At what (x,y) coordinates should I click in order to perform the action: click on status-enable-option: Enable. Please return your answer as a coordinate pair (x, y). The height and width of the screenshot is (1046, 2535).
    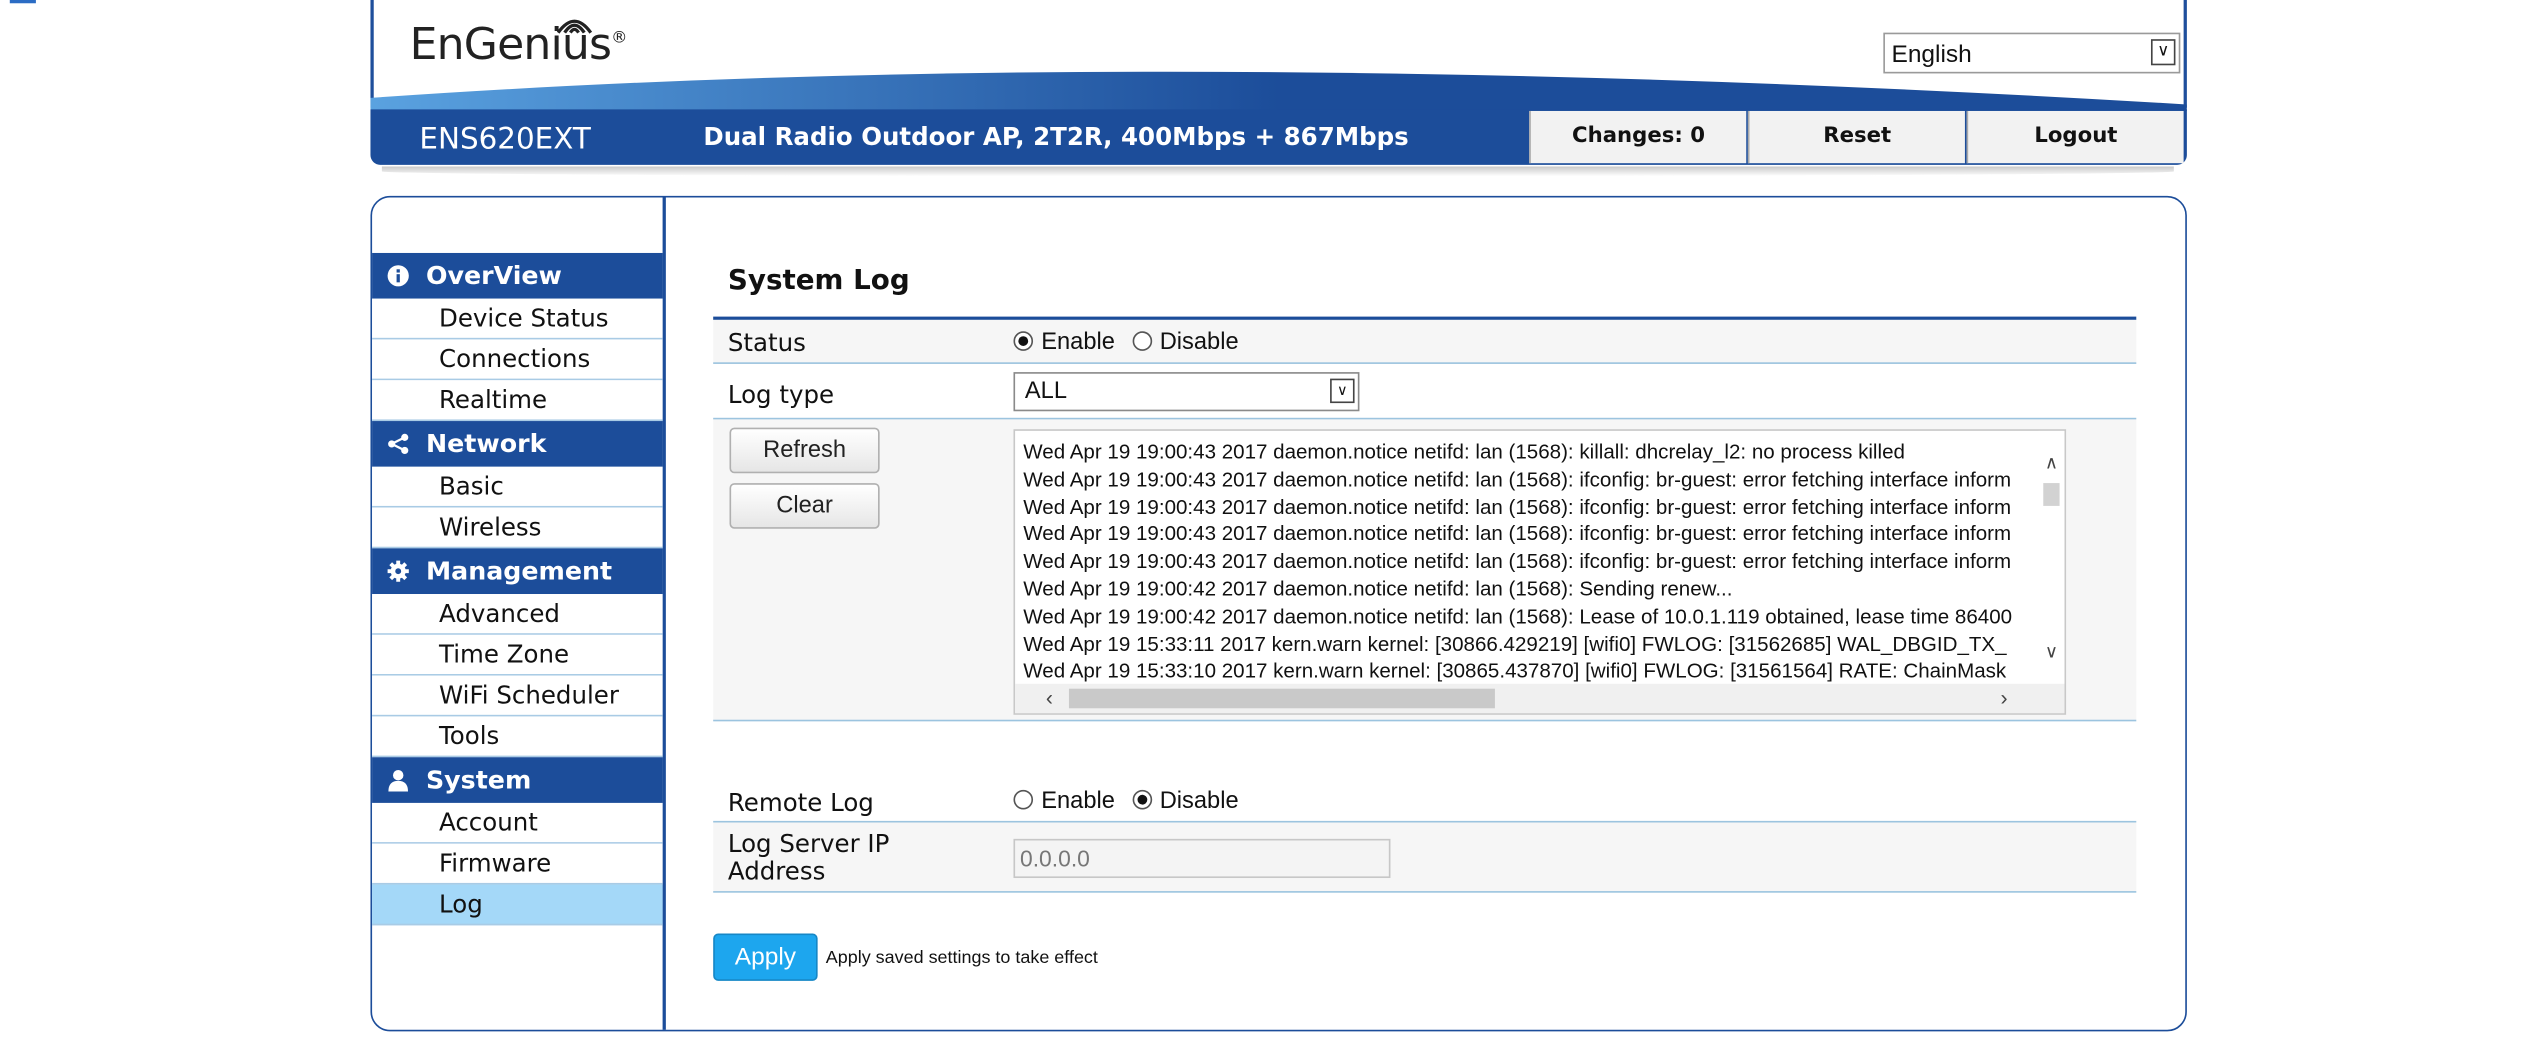
    Looking at the image, I should click on (1068, 342).